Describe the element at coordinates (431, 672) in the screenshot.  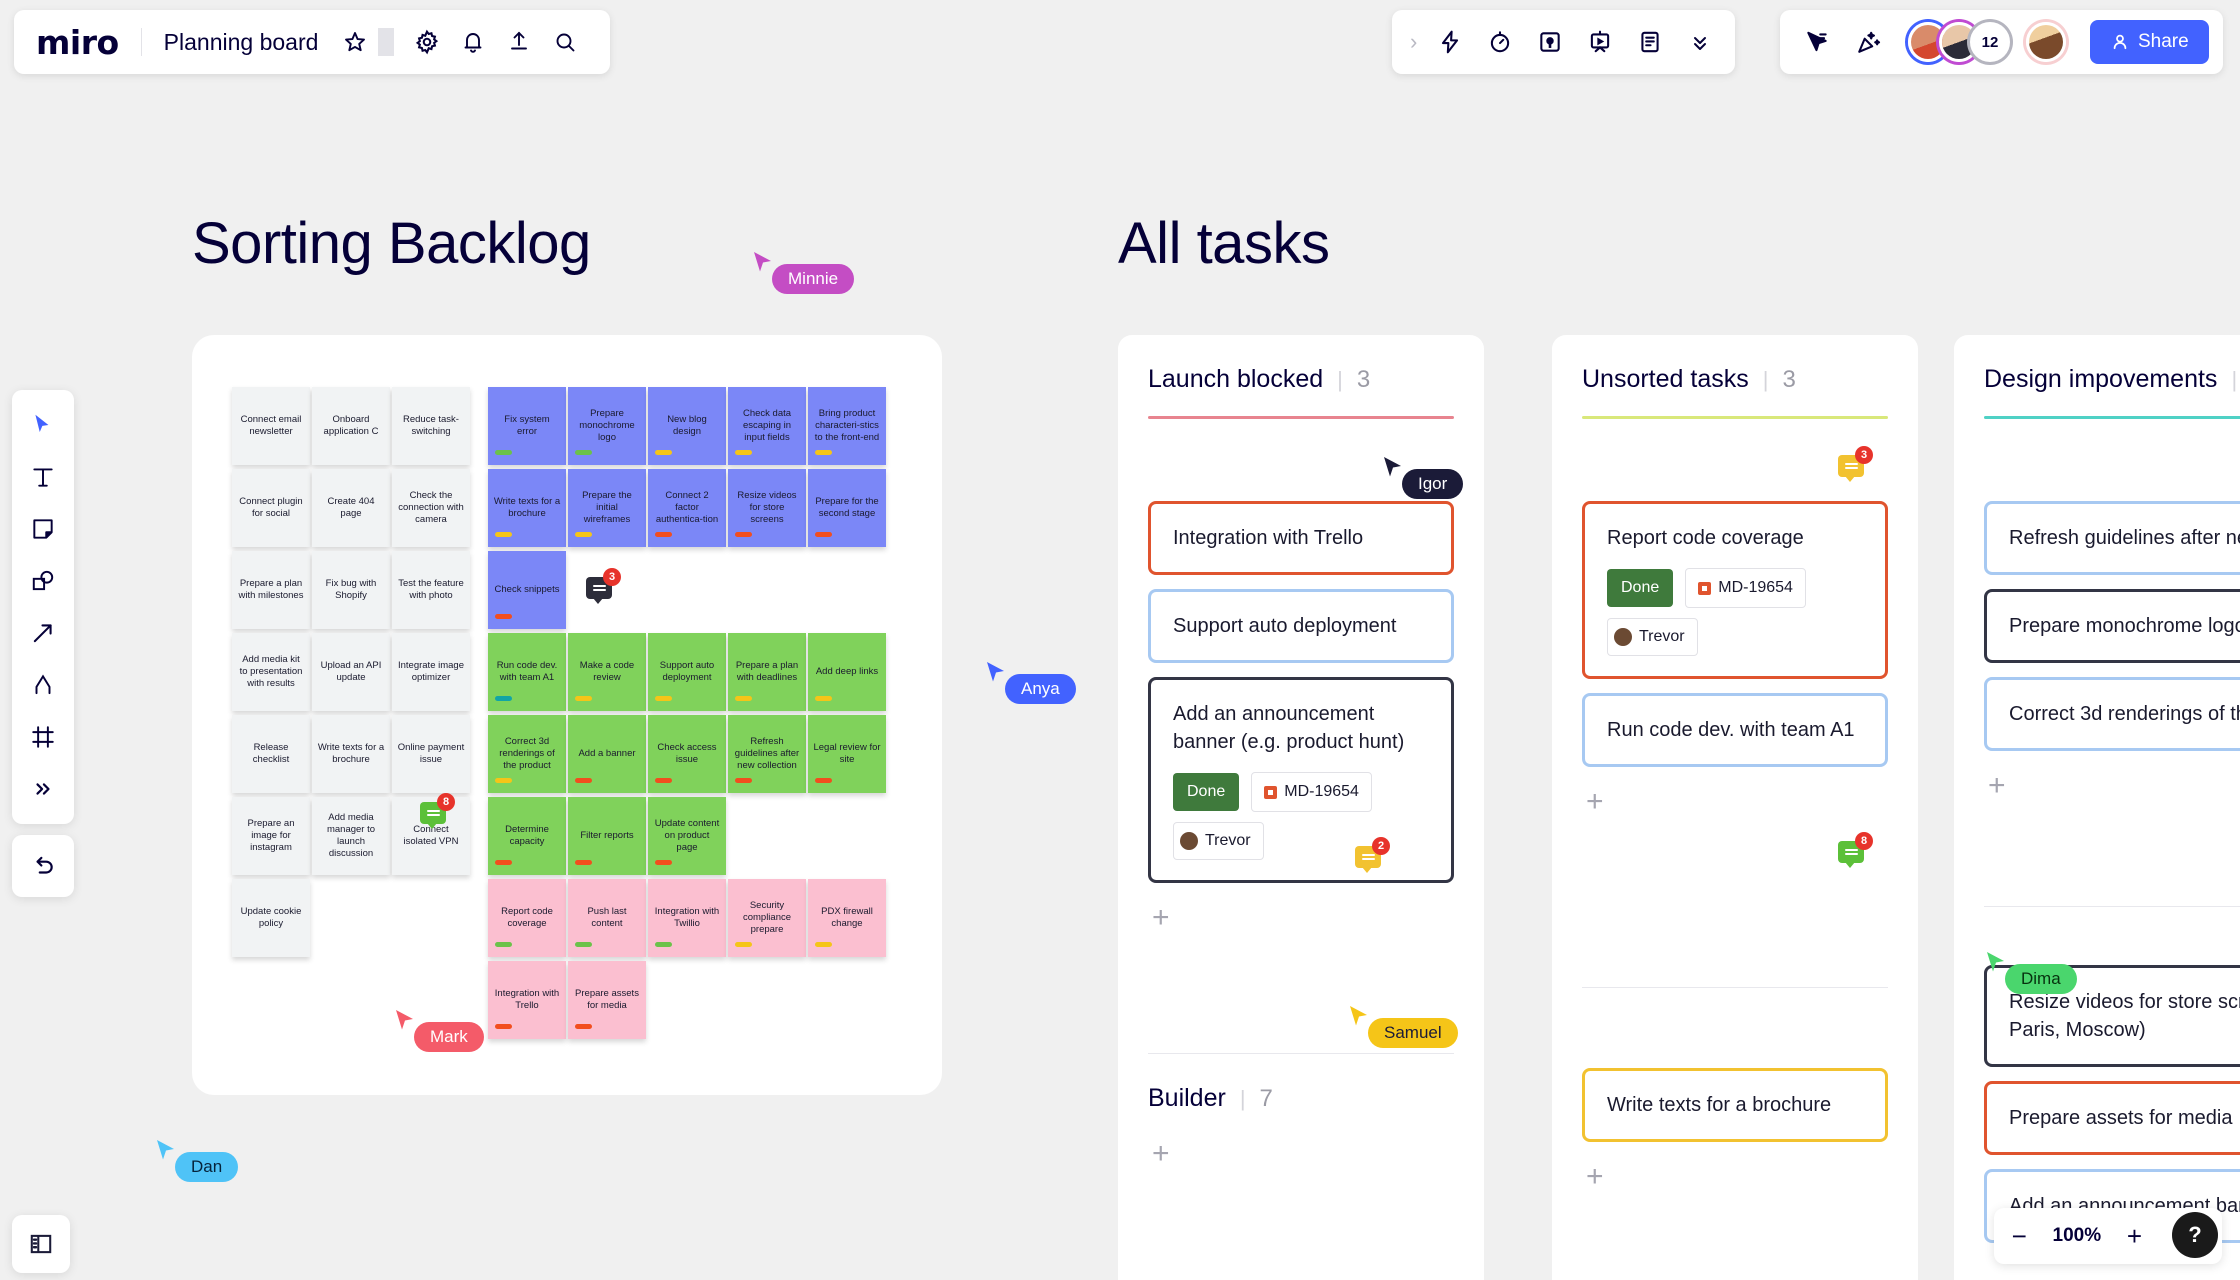
I see `sticky-note: Integrate image optimizer` at that location.